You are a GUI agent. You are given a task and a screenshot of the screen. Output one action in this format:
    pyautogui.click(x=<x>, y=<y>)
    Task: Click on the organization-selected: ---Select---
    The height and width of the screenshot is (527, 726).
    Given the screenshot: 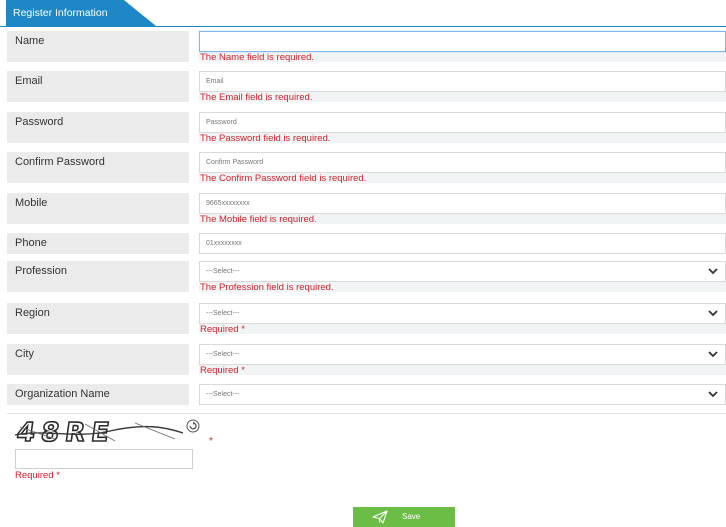 What is the action you would take?
    pyautogui.click(x=223, y=394)
    